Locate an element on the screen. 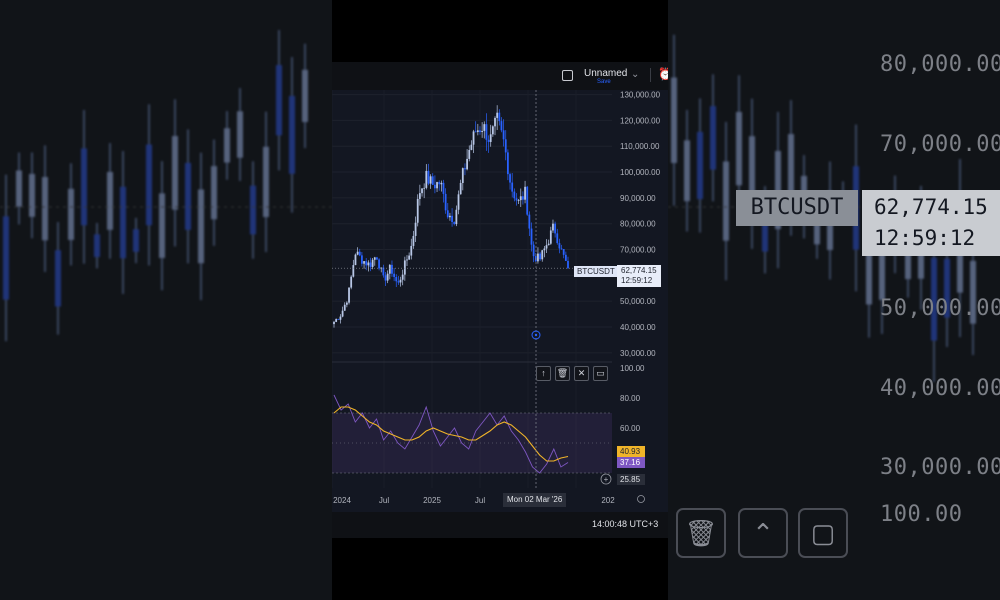 The image size is (1000, 600). price-tick-label: 80,000.00 is located at coordinates (638, 224).